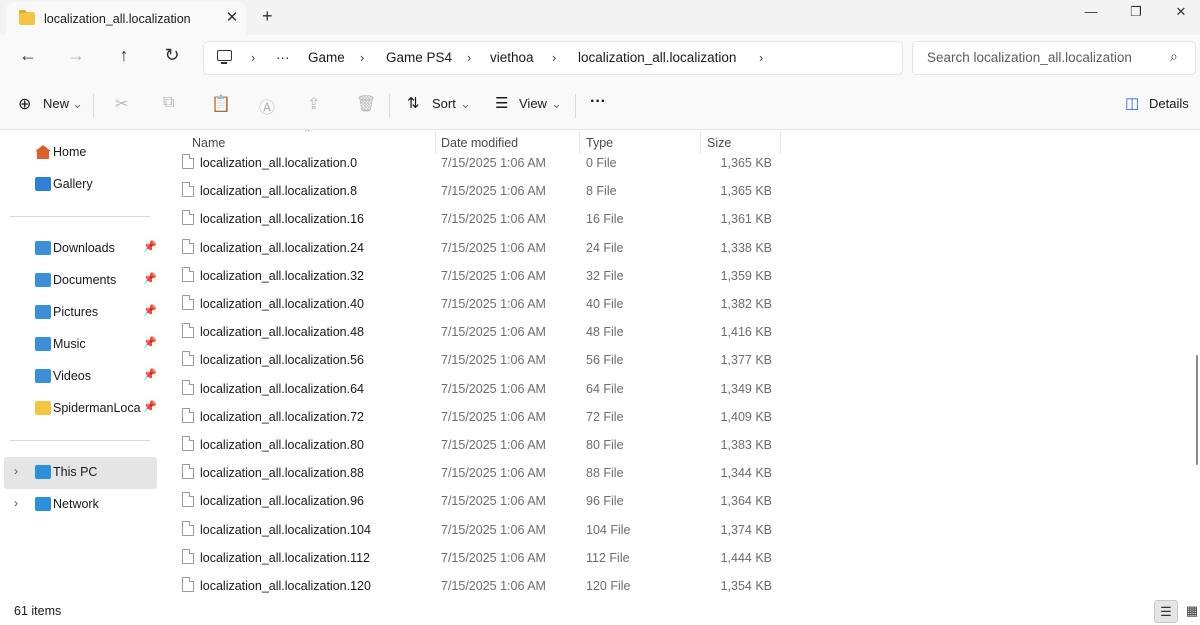  I want to click on sidebar-item-this-pc: › This PC, so click(80, 473).